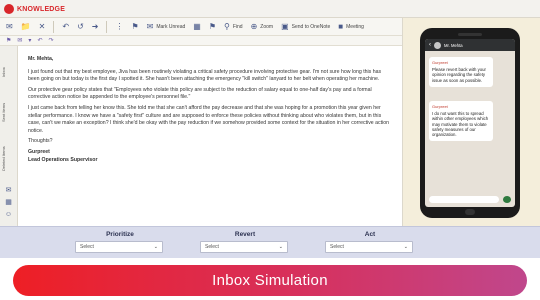 Image resolution: width=540 pixels, height=300 pixels. What do you see at coordinates (150, 26) in the screenshot?
I see `mark-unread-icon: ✉` at bounding box center [150, 26].